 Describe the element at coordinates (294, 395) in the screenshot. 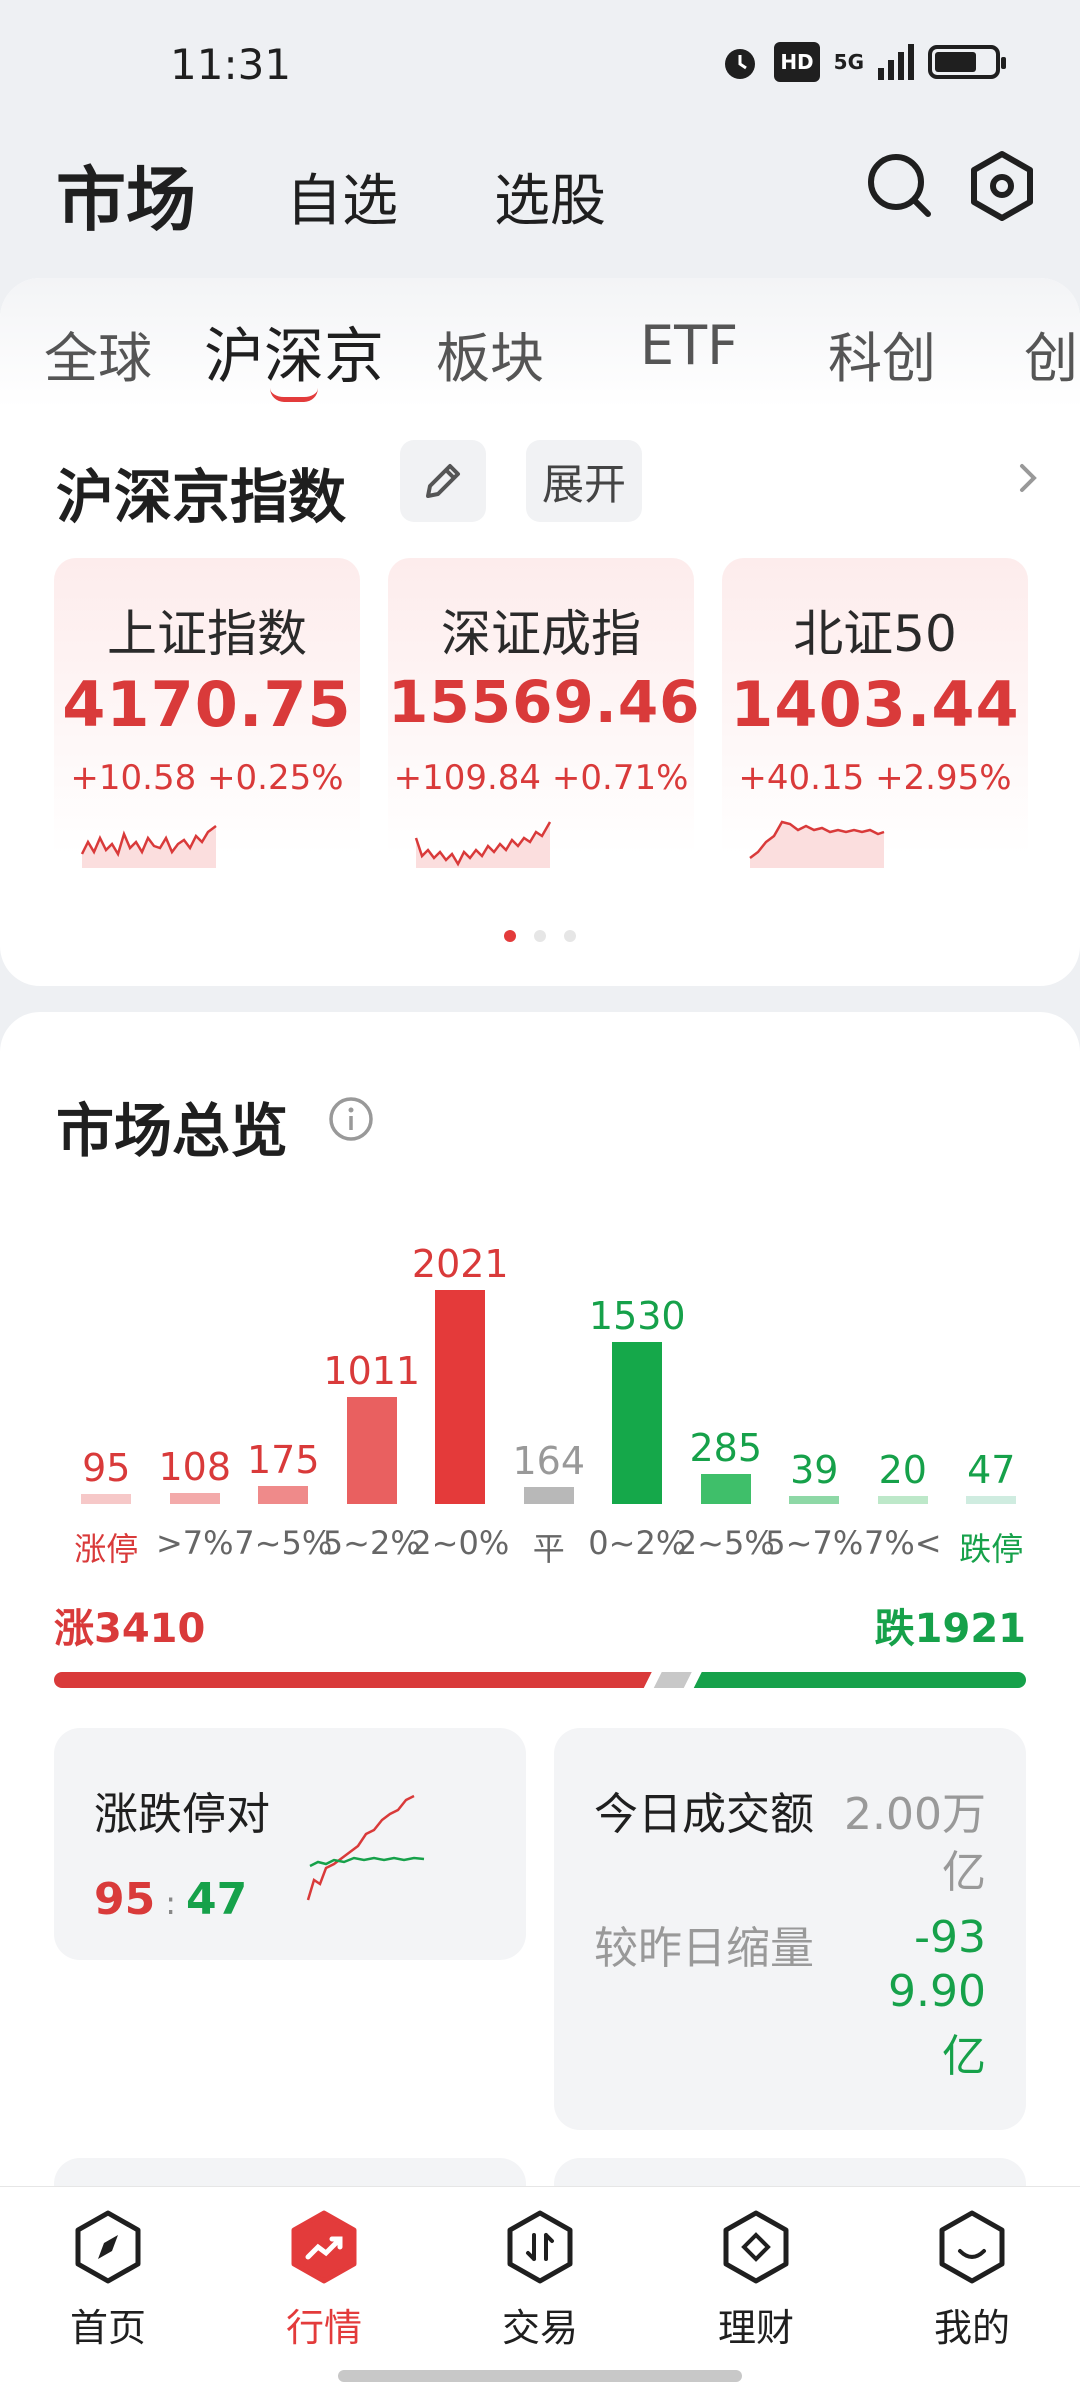

I see `subtab-indicator` at that location.